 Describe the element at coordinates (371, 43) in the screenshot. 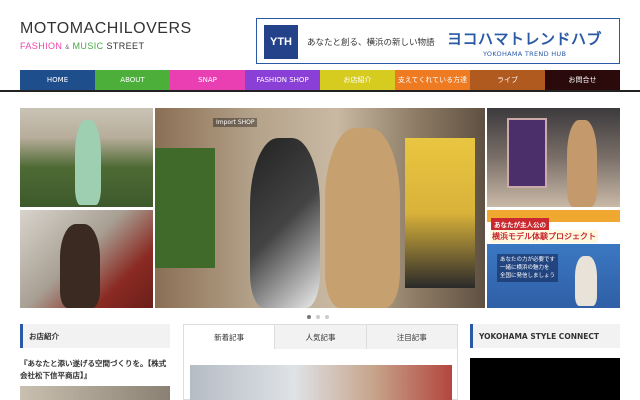

I see `banner-tagline: あなたと創る、横浜の新しい物語` at that location.